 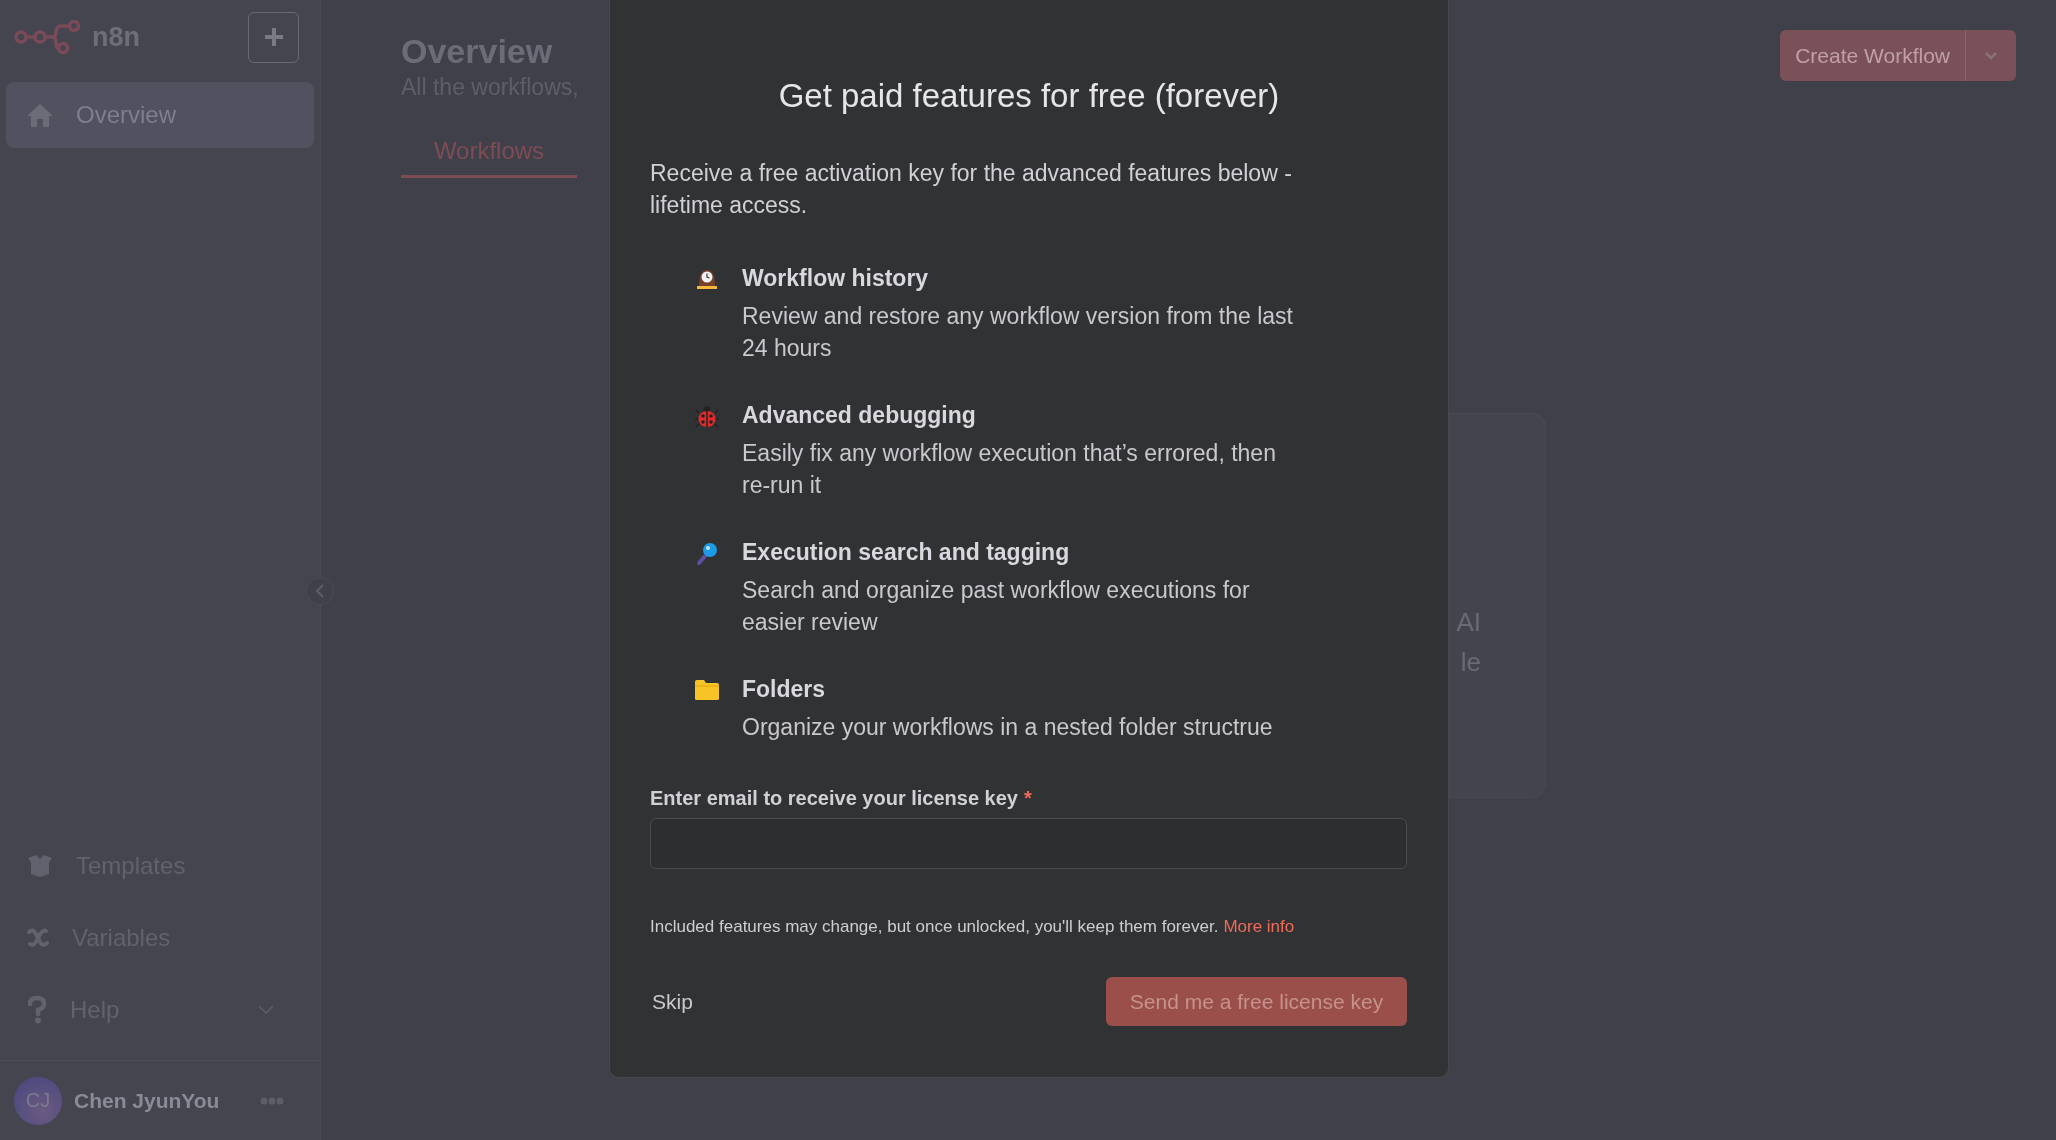 I want to click on user-name: Chen JyunYou, so click(x=147, y=1100).